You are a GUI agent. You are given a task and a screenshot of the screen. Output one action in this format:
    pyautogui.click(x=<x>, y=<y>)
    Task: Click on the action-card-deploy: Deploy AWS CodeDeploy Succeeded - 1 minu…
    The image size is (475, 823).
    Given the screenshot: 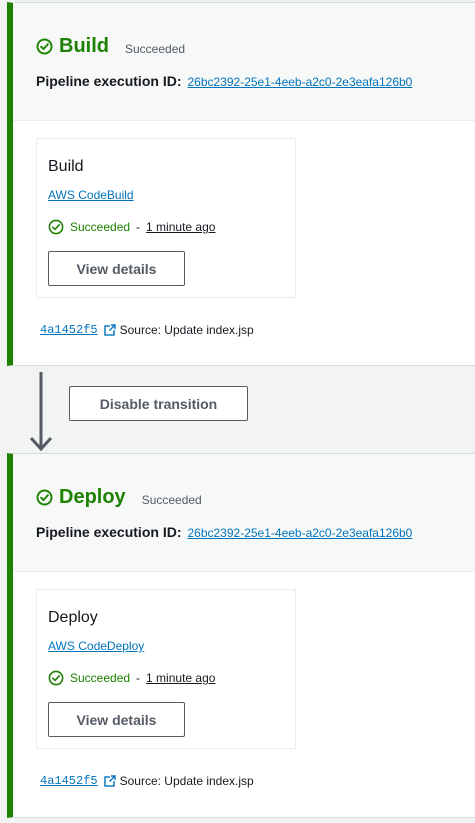 What is the action you would take?
    pyautogui.click(x=166, y=669)
    